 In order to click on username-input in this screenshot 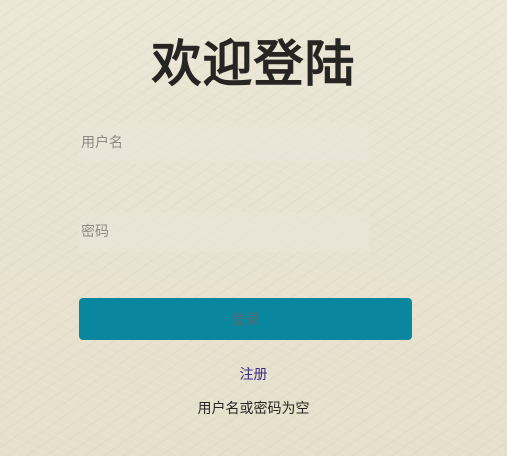, I will do `click(224, 143)`.